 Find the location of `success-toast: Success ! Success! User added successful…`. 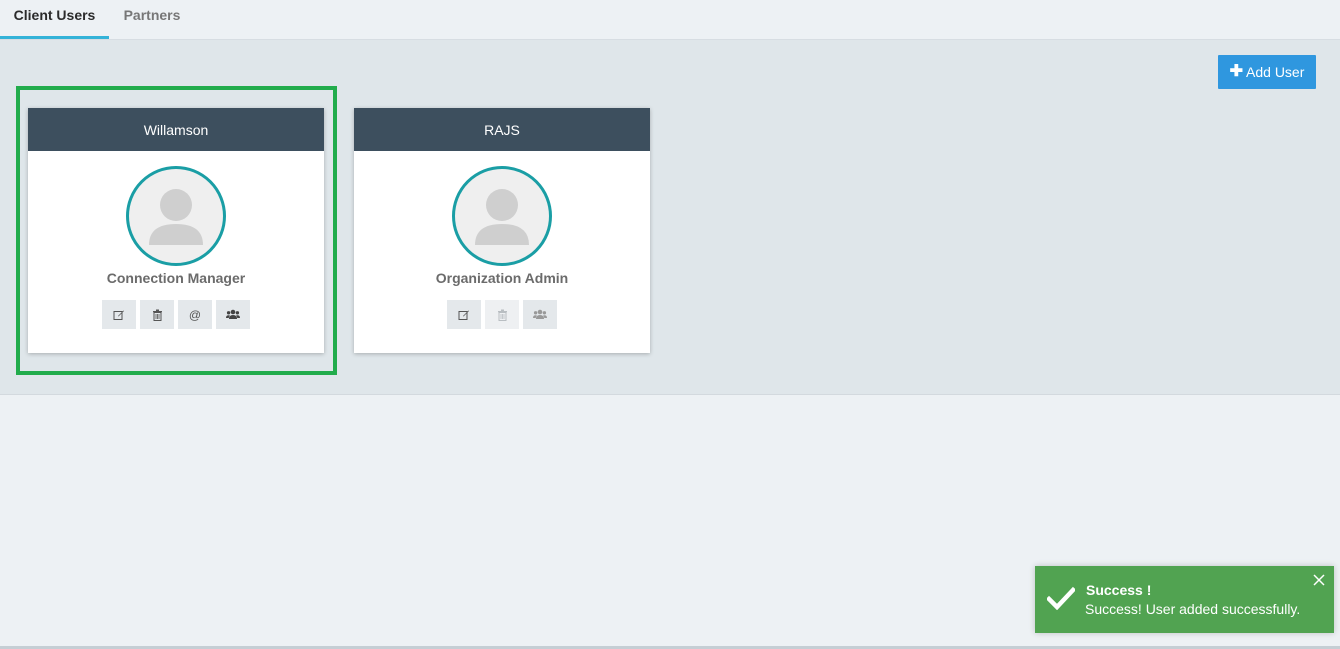

success-toast: Success ! Success! User added successful… is located at coordinates (1184, 599).